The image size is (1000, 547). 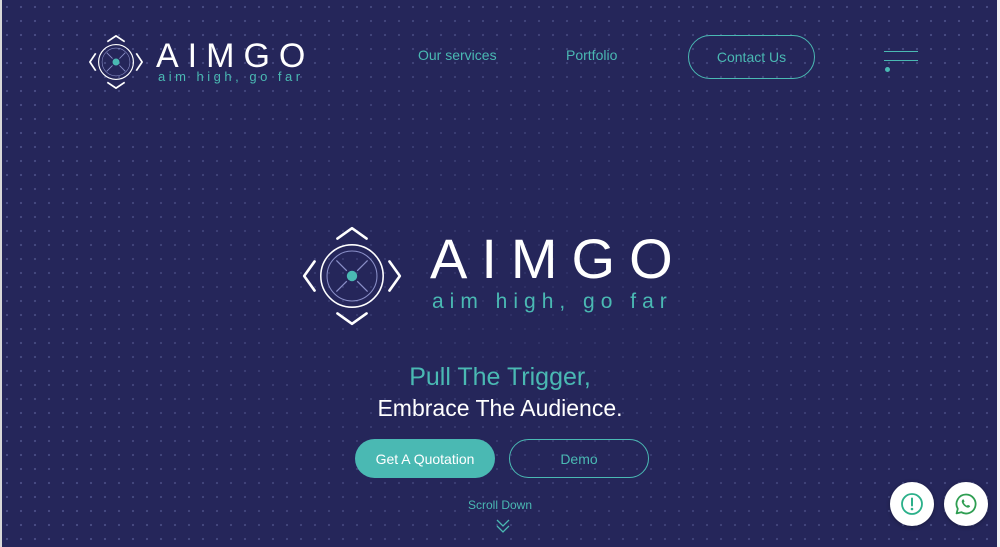 What do you see at coordinates (231, 76) in the screenshot?
I see `header-logo-tagline: aim high, go far` at bounding box center [231, 76].